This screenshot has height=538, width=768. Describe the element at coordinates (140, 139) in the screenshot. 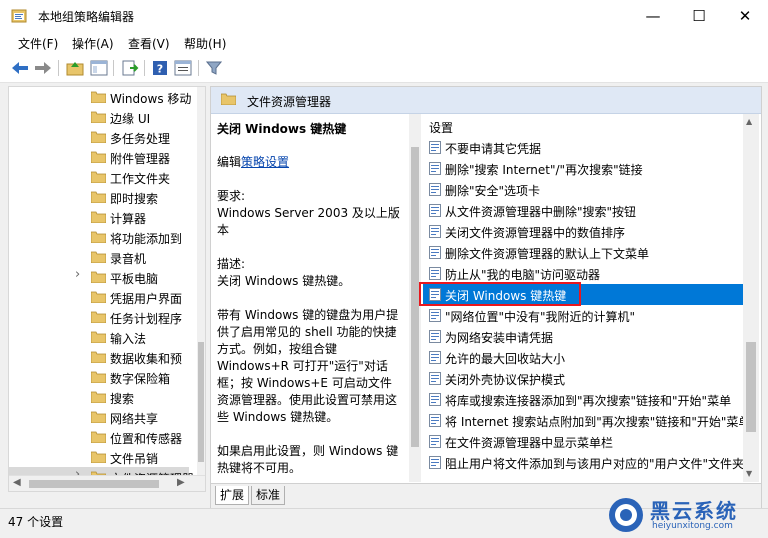

I see `tree-item-label: 多任务处理` at that location.